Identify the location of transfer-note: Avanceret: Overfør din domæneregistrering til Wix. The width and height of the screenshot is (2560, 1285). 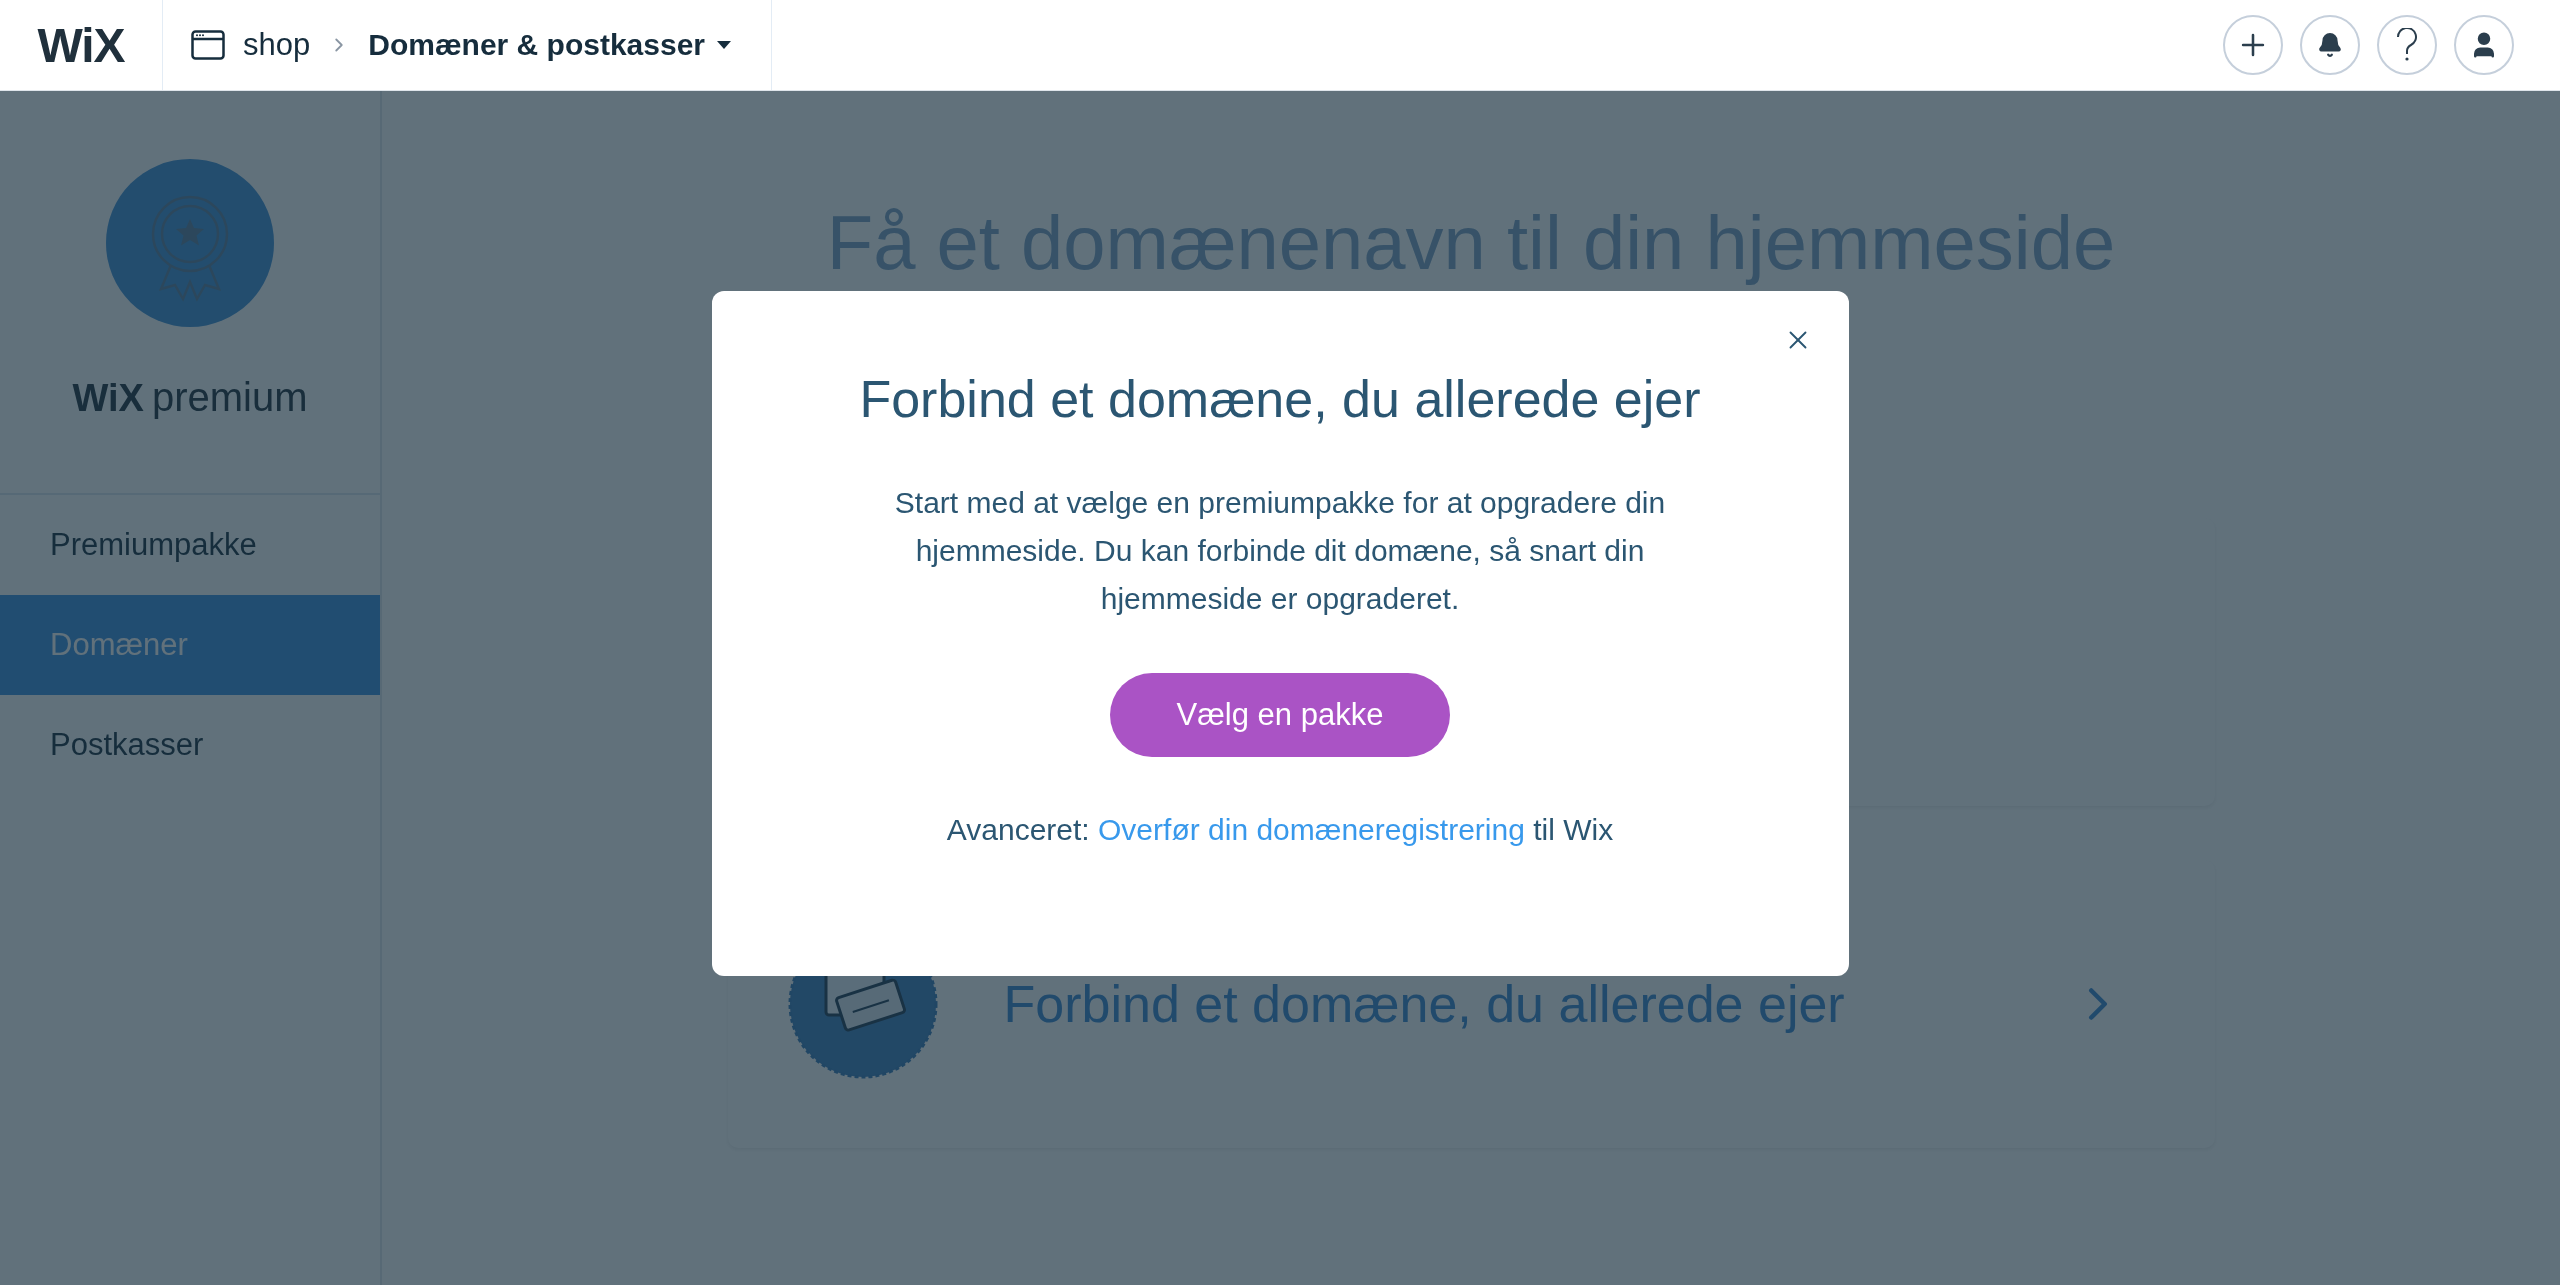
(1280, 830).